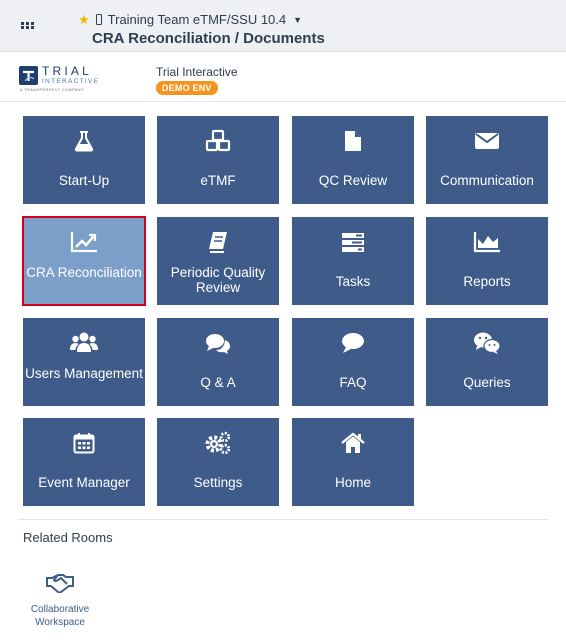  Describe the element at coordinates (487, 382) in the screenshot. I see `tile-label: Queries` at that location.